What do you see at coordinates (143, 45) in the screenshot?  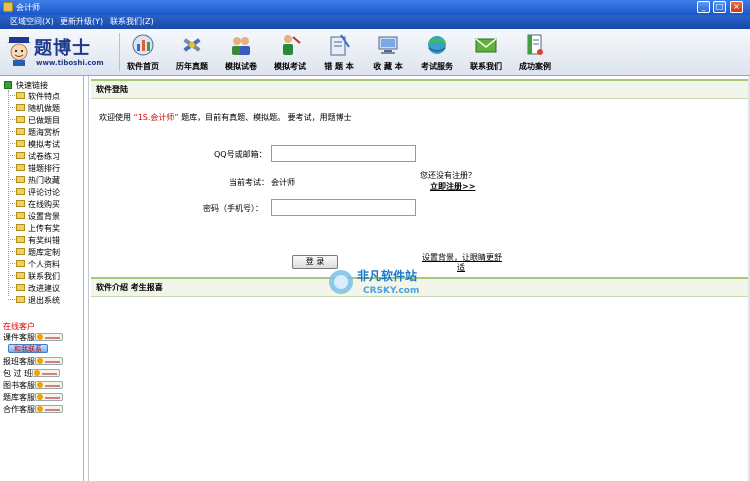 I see `home-chart-icon` at bounding box center [143, 45].